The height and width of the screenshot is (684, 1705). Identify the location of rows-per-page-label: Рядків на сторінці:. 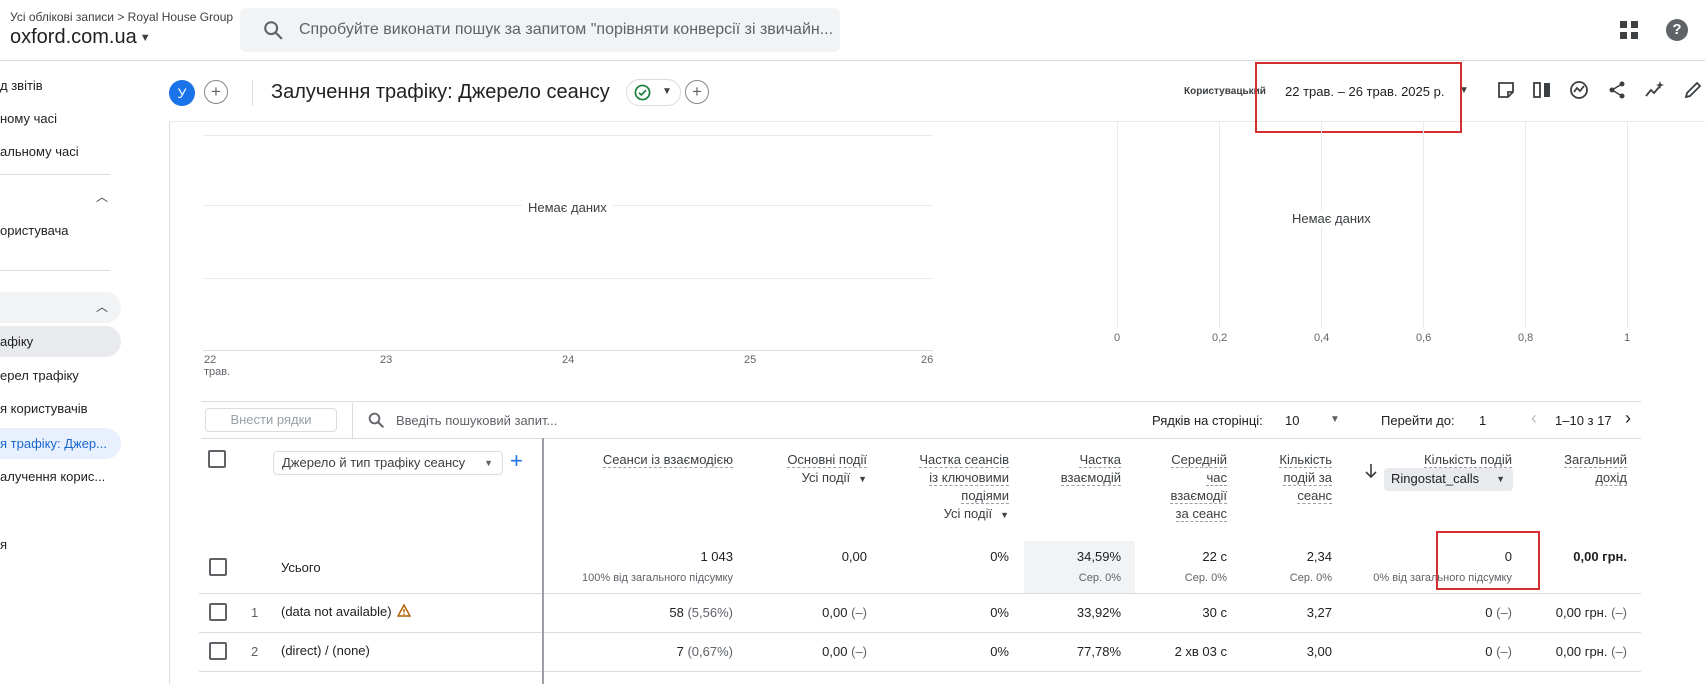
(1207, 420).